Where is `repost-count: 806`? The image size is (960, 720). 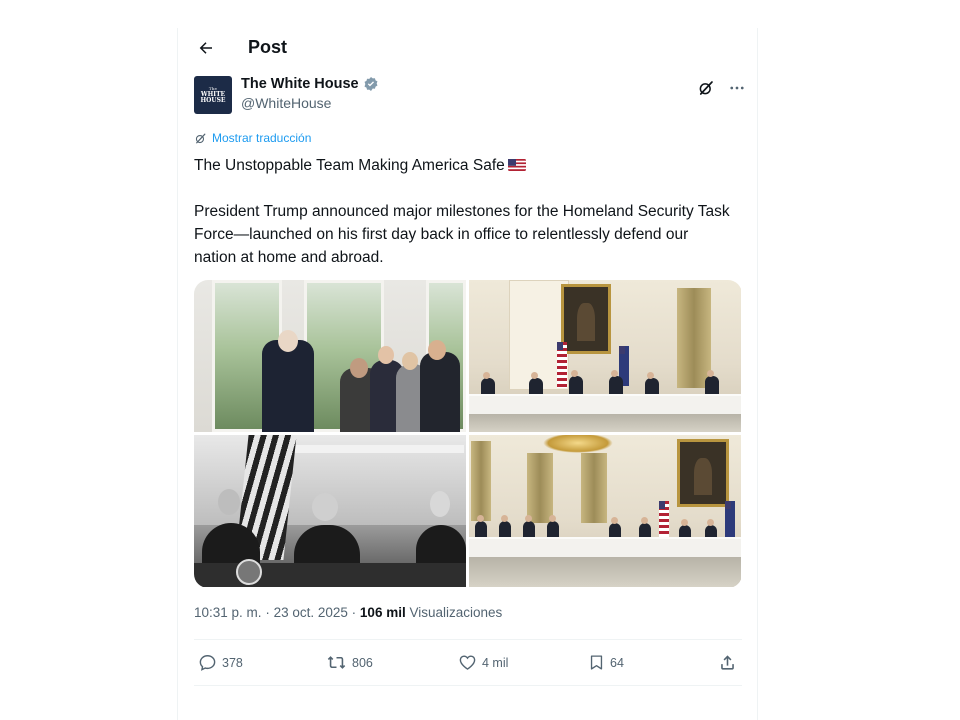
repost-count: 806 is located at coordinates (362, 662).